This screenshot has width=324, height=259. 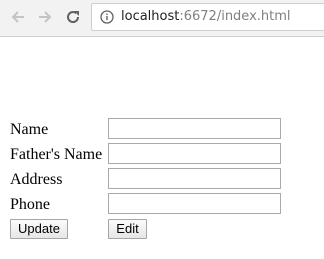 What do you see at coordinates (127, 229) in the screenshot?
I see `edit-button: Edit` at bounding box center [127, 229].